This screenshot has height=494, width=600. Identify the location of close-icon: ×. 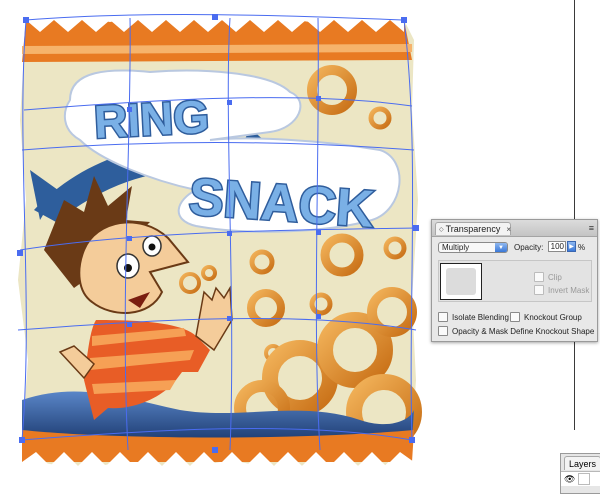
(508, 229).